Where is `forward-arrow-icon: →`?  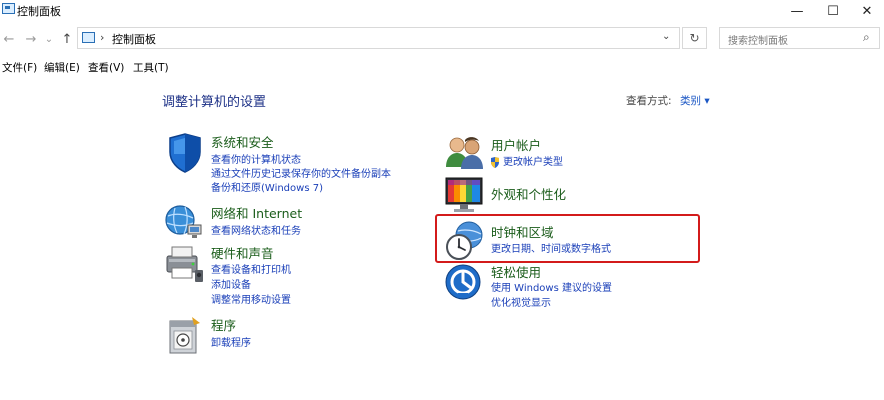
forward-arrow-icon: → is located at coordinates (31, 39).